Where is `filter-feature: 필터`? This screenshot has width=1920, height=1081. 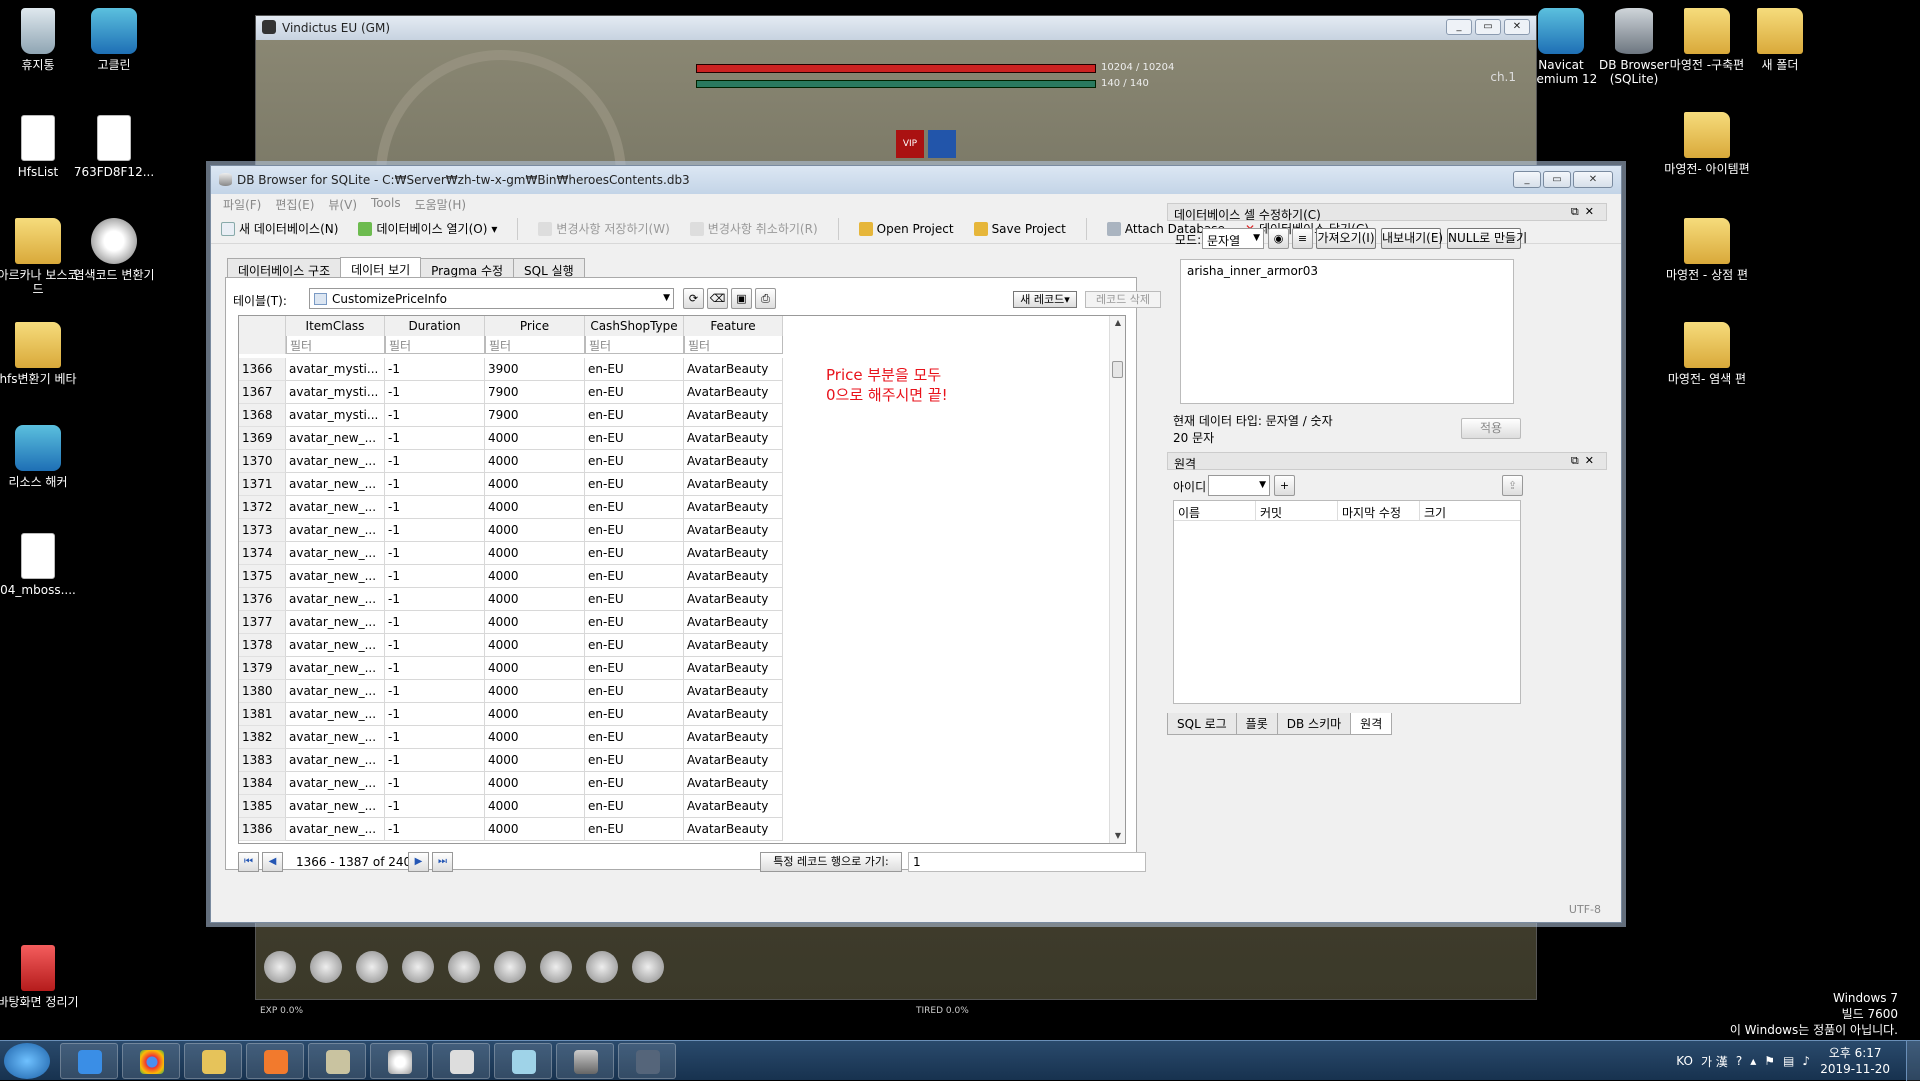 filter-feature: 필터 is located at coordinates (733, 345).